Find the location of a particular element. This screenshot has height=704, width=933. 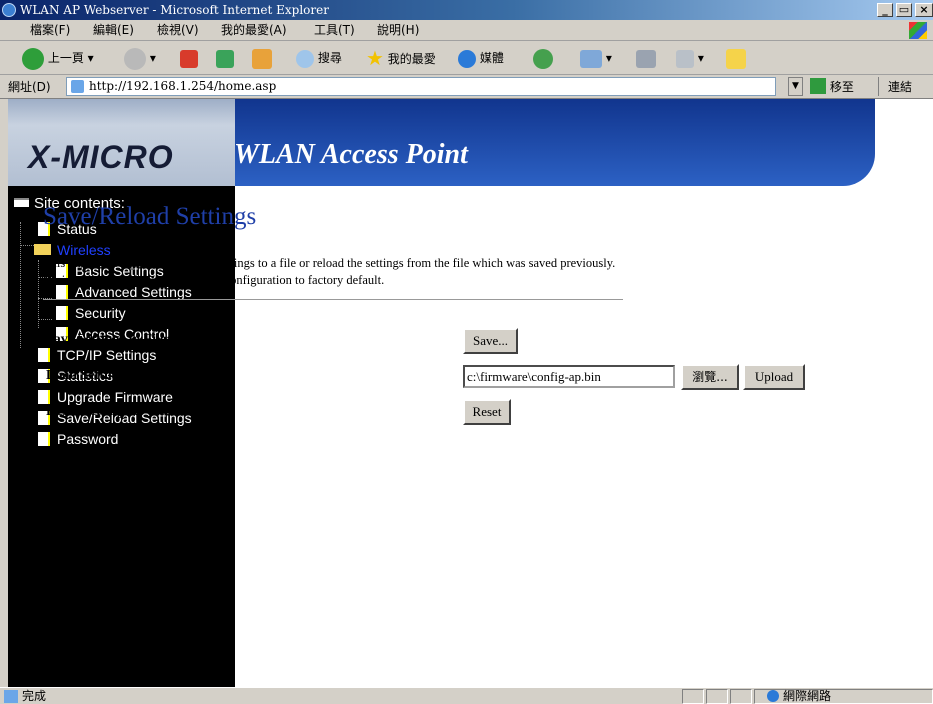

security-zone: 網際網路 is located at coordinates (843, 696).